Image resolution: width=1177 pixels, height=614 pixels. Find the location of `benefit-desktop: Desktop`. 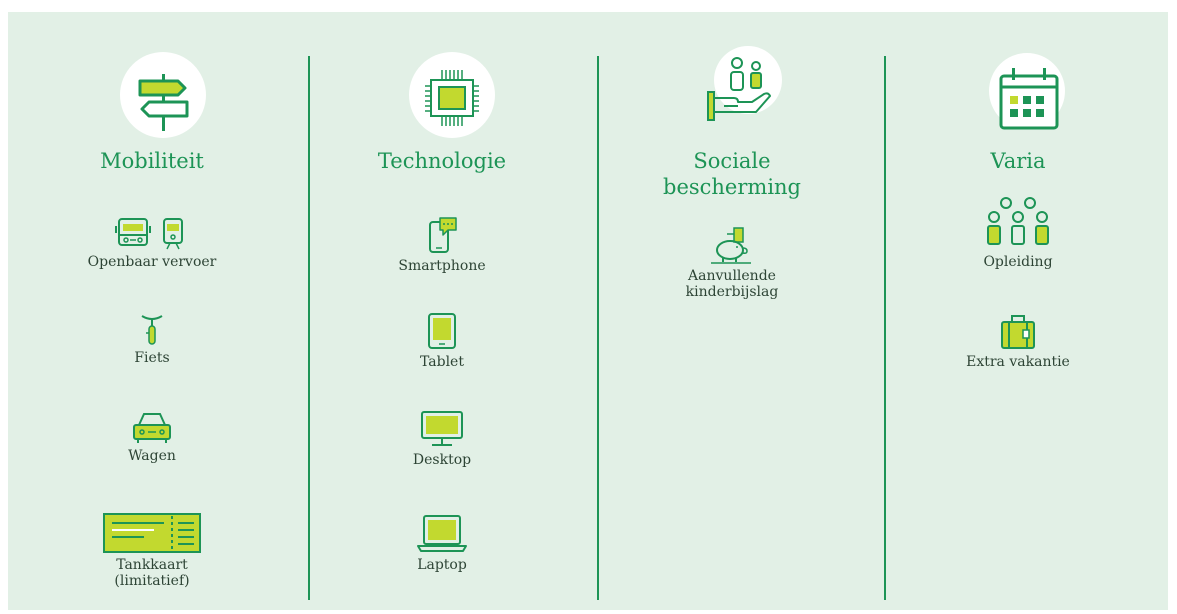

benefit-desktop: Desktop is located at coordinates (442, 439).